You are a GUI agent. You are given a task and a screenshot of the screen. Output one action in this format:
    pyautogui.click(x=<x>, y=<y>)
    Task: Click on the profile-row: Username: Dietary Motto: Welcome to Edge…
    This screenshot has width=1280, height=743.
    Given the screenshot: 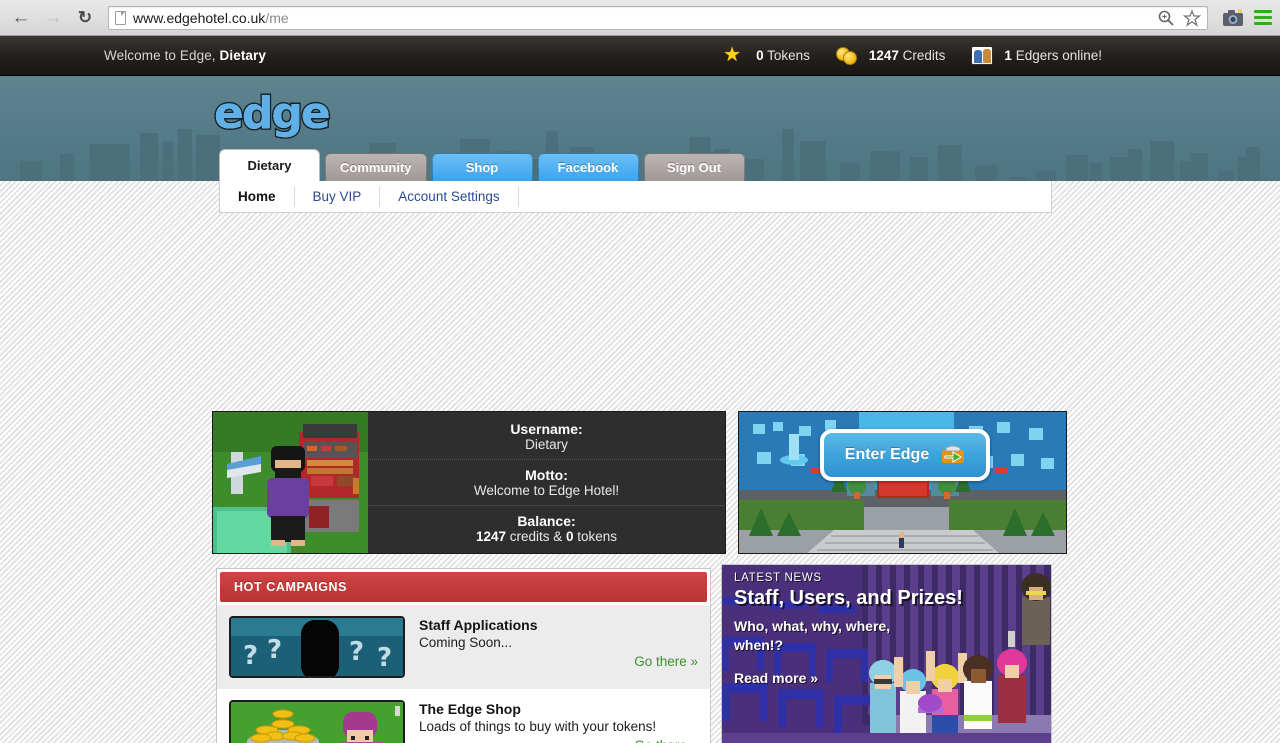 What is the action you would take?
    pyautogui.click(x=639, y=482)
    